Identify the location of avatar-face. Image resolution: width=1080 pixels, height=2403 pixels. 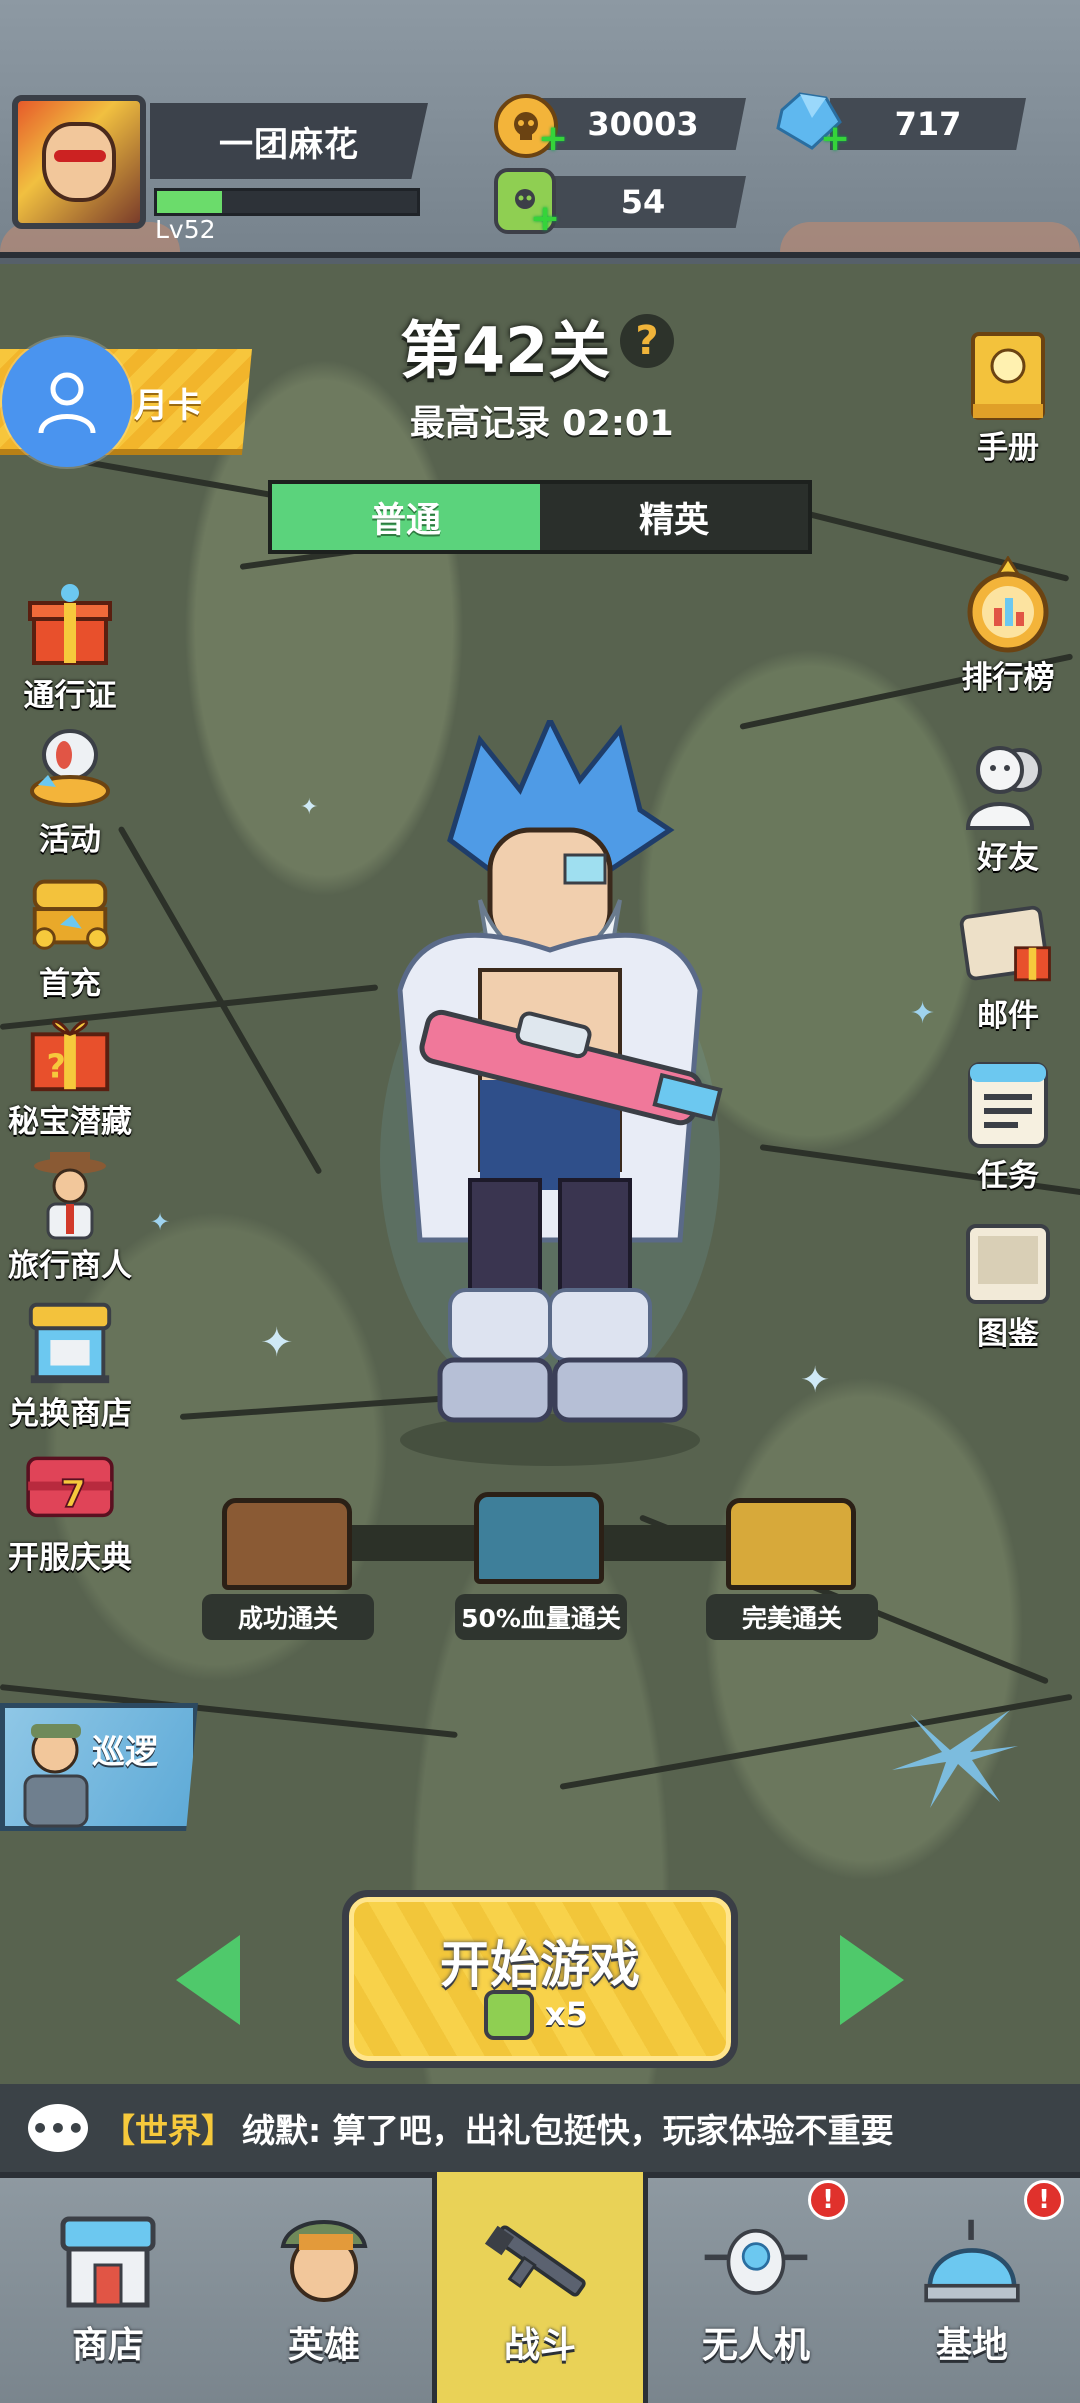
(79, 162).